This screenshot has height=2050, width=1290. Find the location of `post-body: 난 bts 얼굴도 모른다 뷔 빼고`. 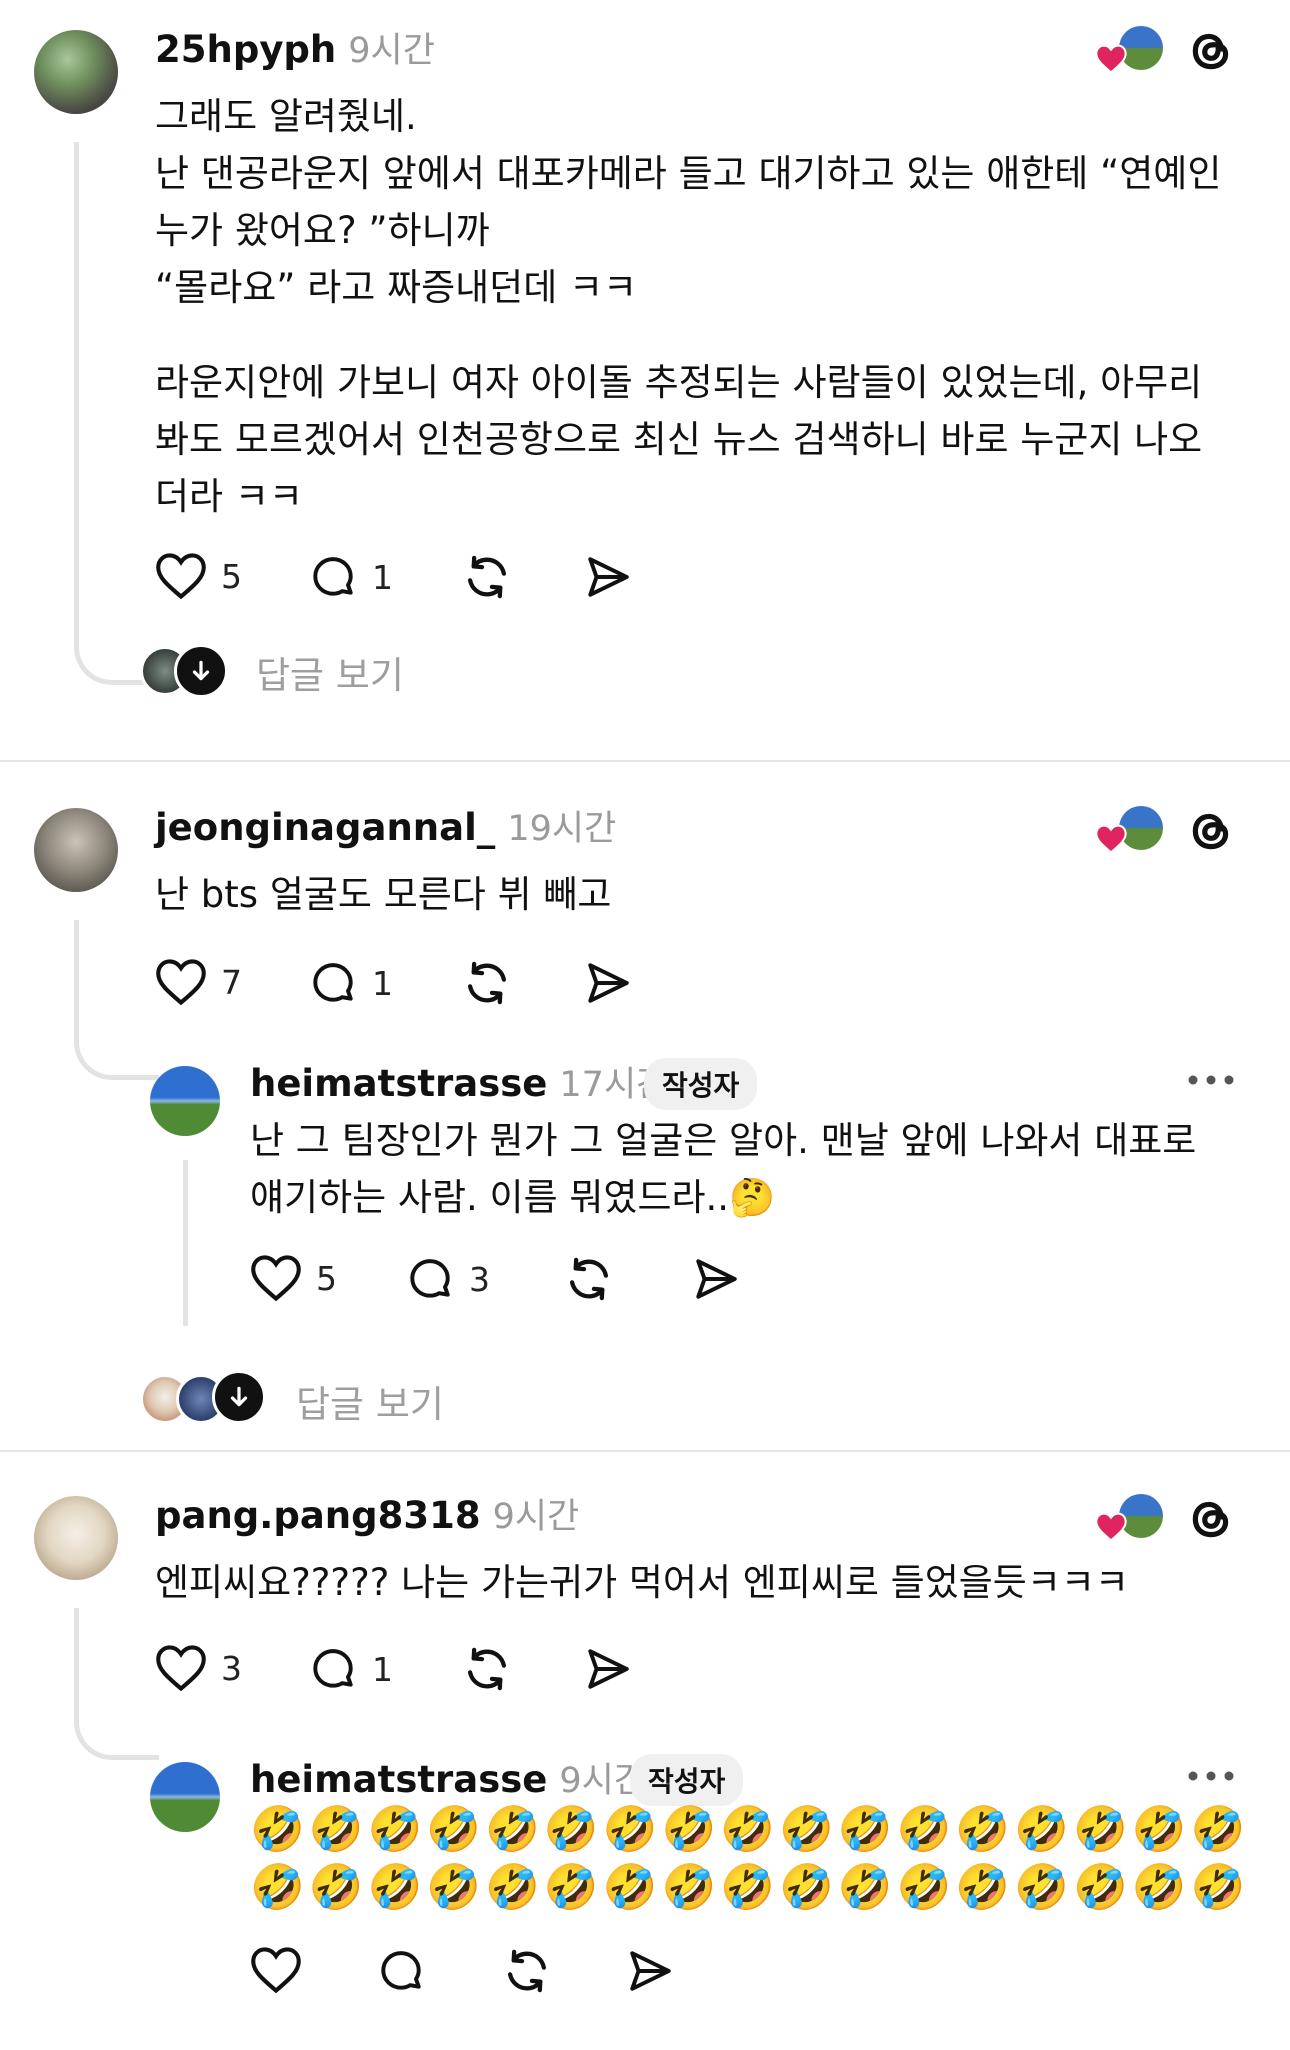

post-body: 난 bts 얼굴도 모른다 뷔 빼고 is located at coordinates (383, 894).